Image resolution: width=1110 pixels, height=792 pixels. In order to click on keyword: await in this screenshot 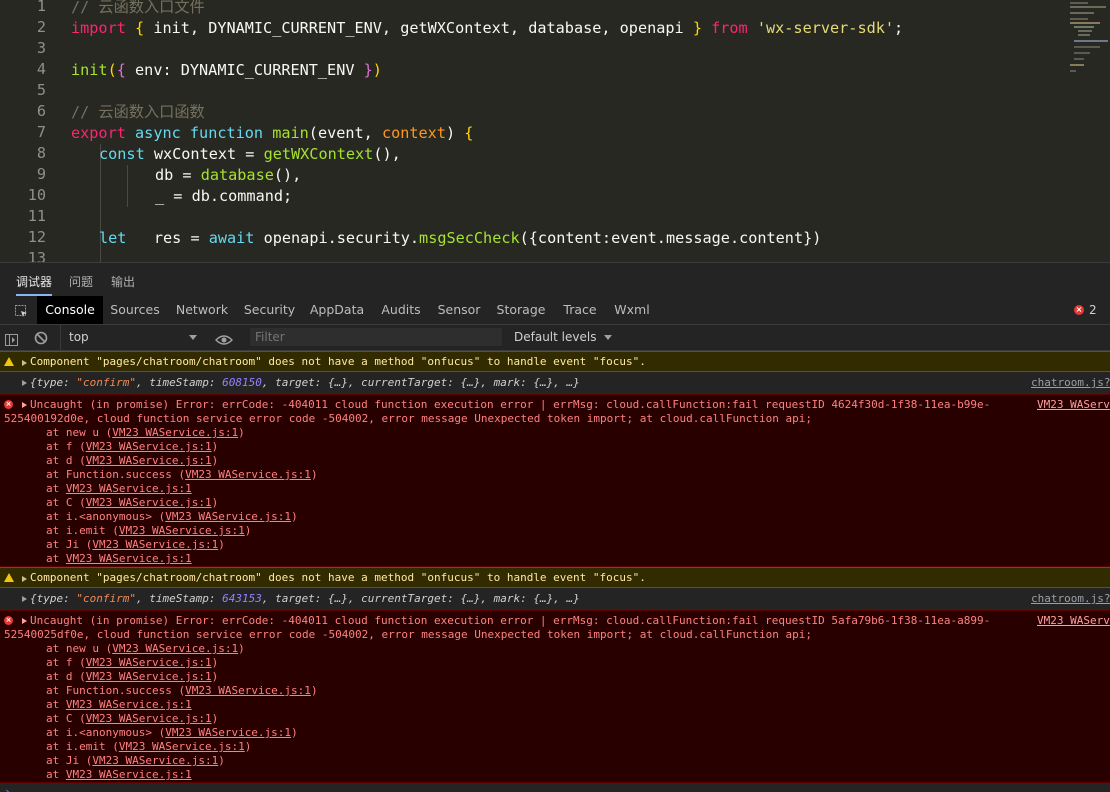, I will do `click(231, 238)`.